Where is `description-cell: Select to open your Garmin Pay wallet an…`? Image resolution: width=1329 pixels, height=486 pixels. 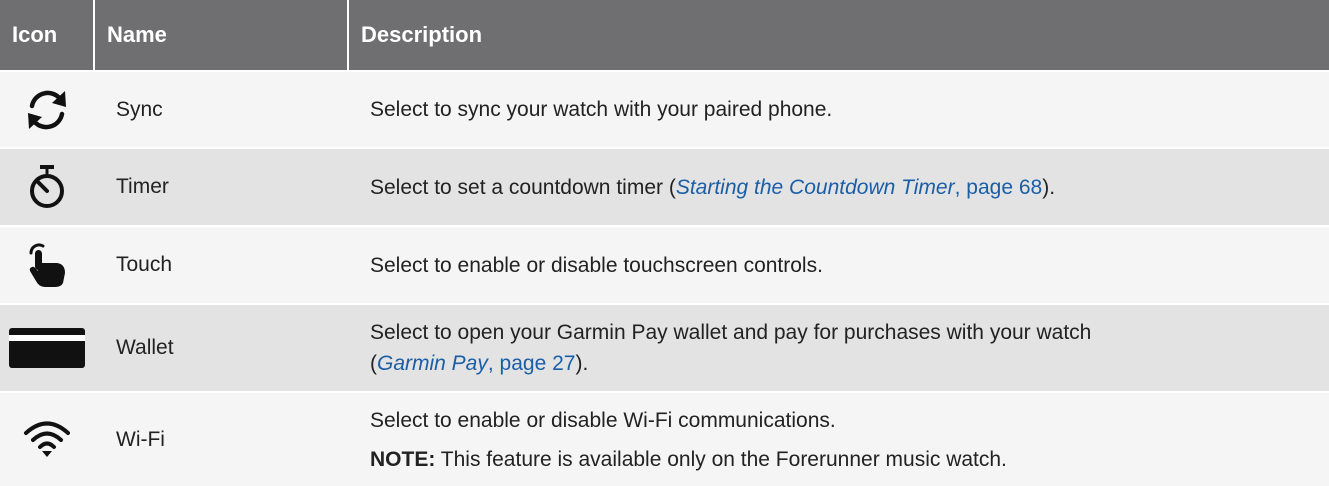 description-cell: Select to open your Garmin Pay wallet an… is located at coordinates (838, 348).